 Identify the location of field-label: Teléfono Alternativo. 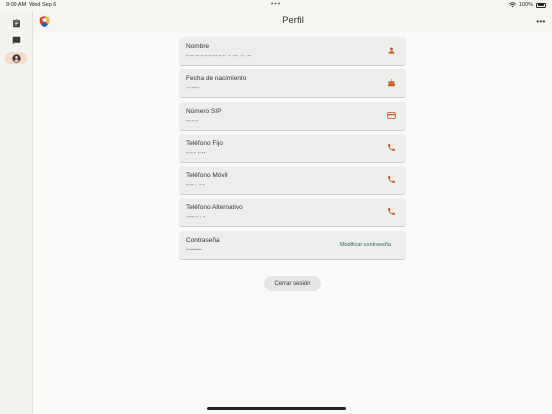
(214, 207).